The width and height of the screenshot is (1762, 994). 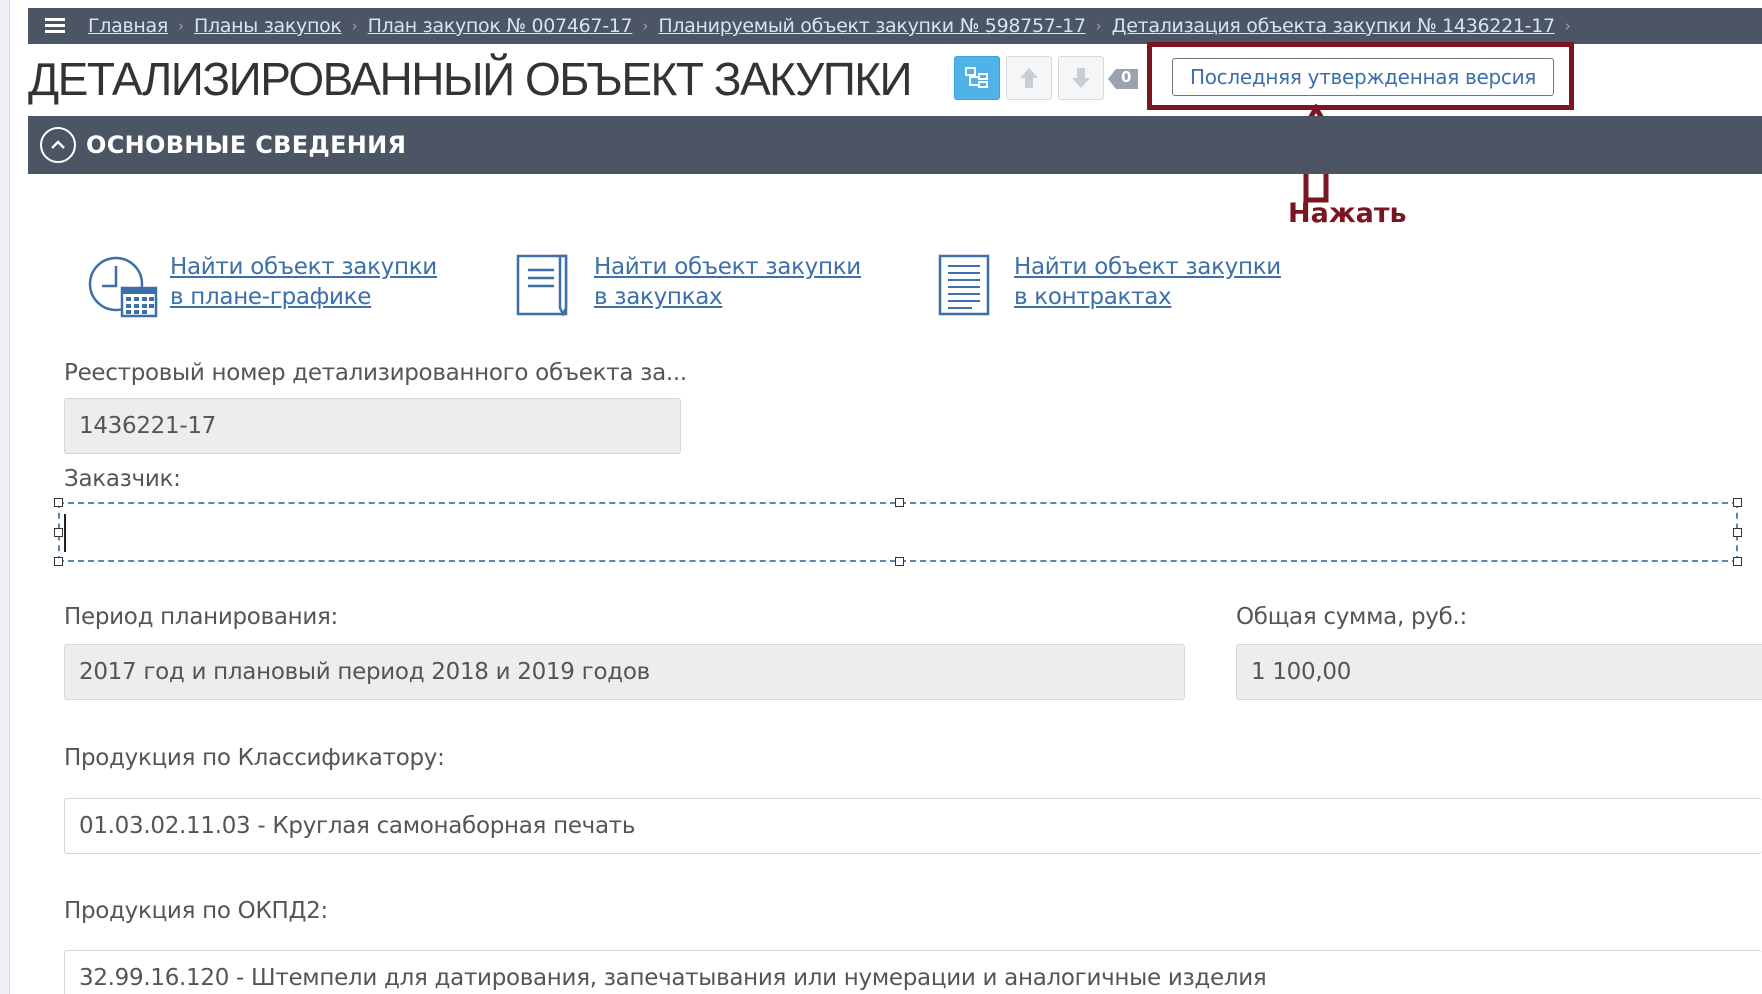 What do you see at coordinates (898, 532) in the screenshot?
I see `customer-field` at bounding box center [898, 532].